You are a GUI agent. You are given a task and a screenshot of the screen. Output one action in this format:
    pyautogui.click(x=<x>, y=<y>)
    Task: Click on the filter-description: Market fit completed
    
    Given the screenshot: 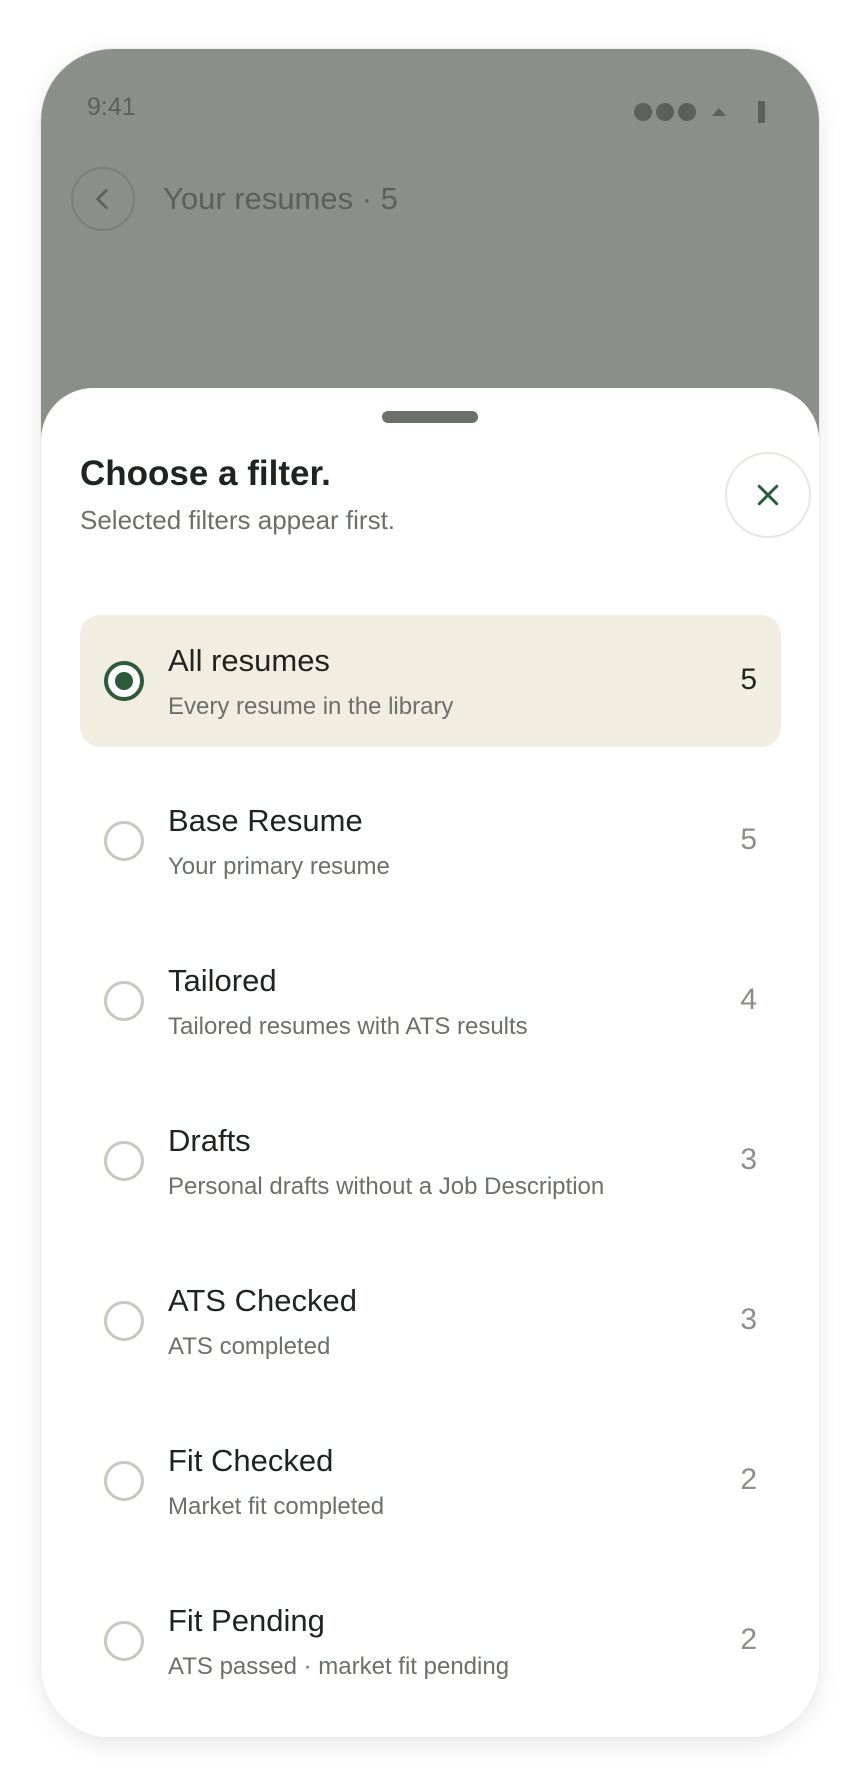 What is the action you would take?
    pyautogui.click(x=276, y=1506)
    